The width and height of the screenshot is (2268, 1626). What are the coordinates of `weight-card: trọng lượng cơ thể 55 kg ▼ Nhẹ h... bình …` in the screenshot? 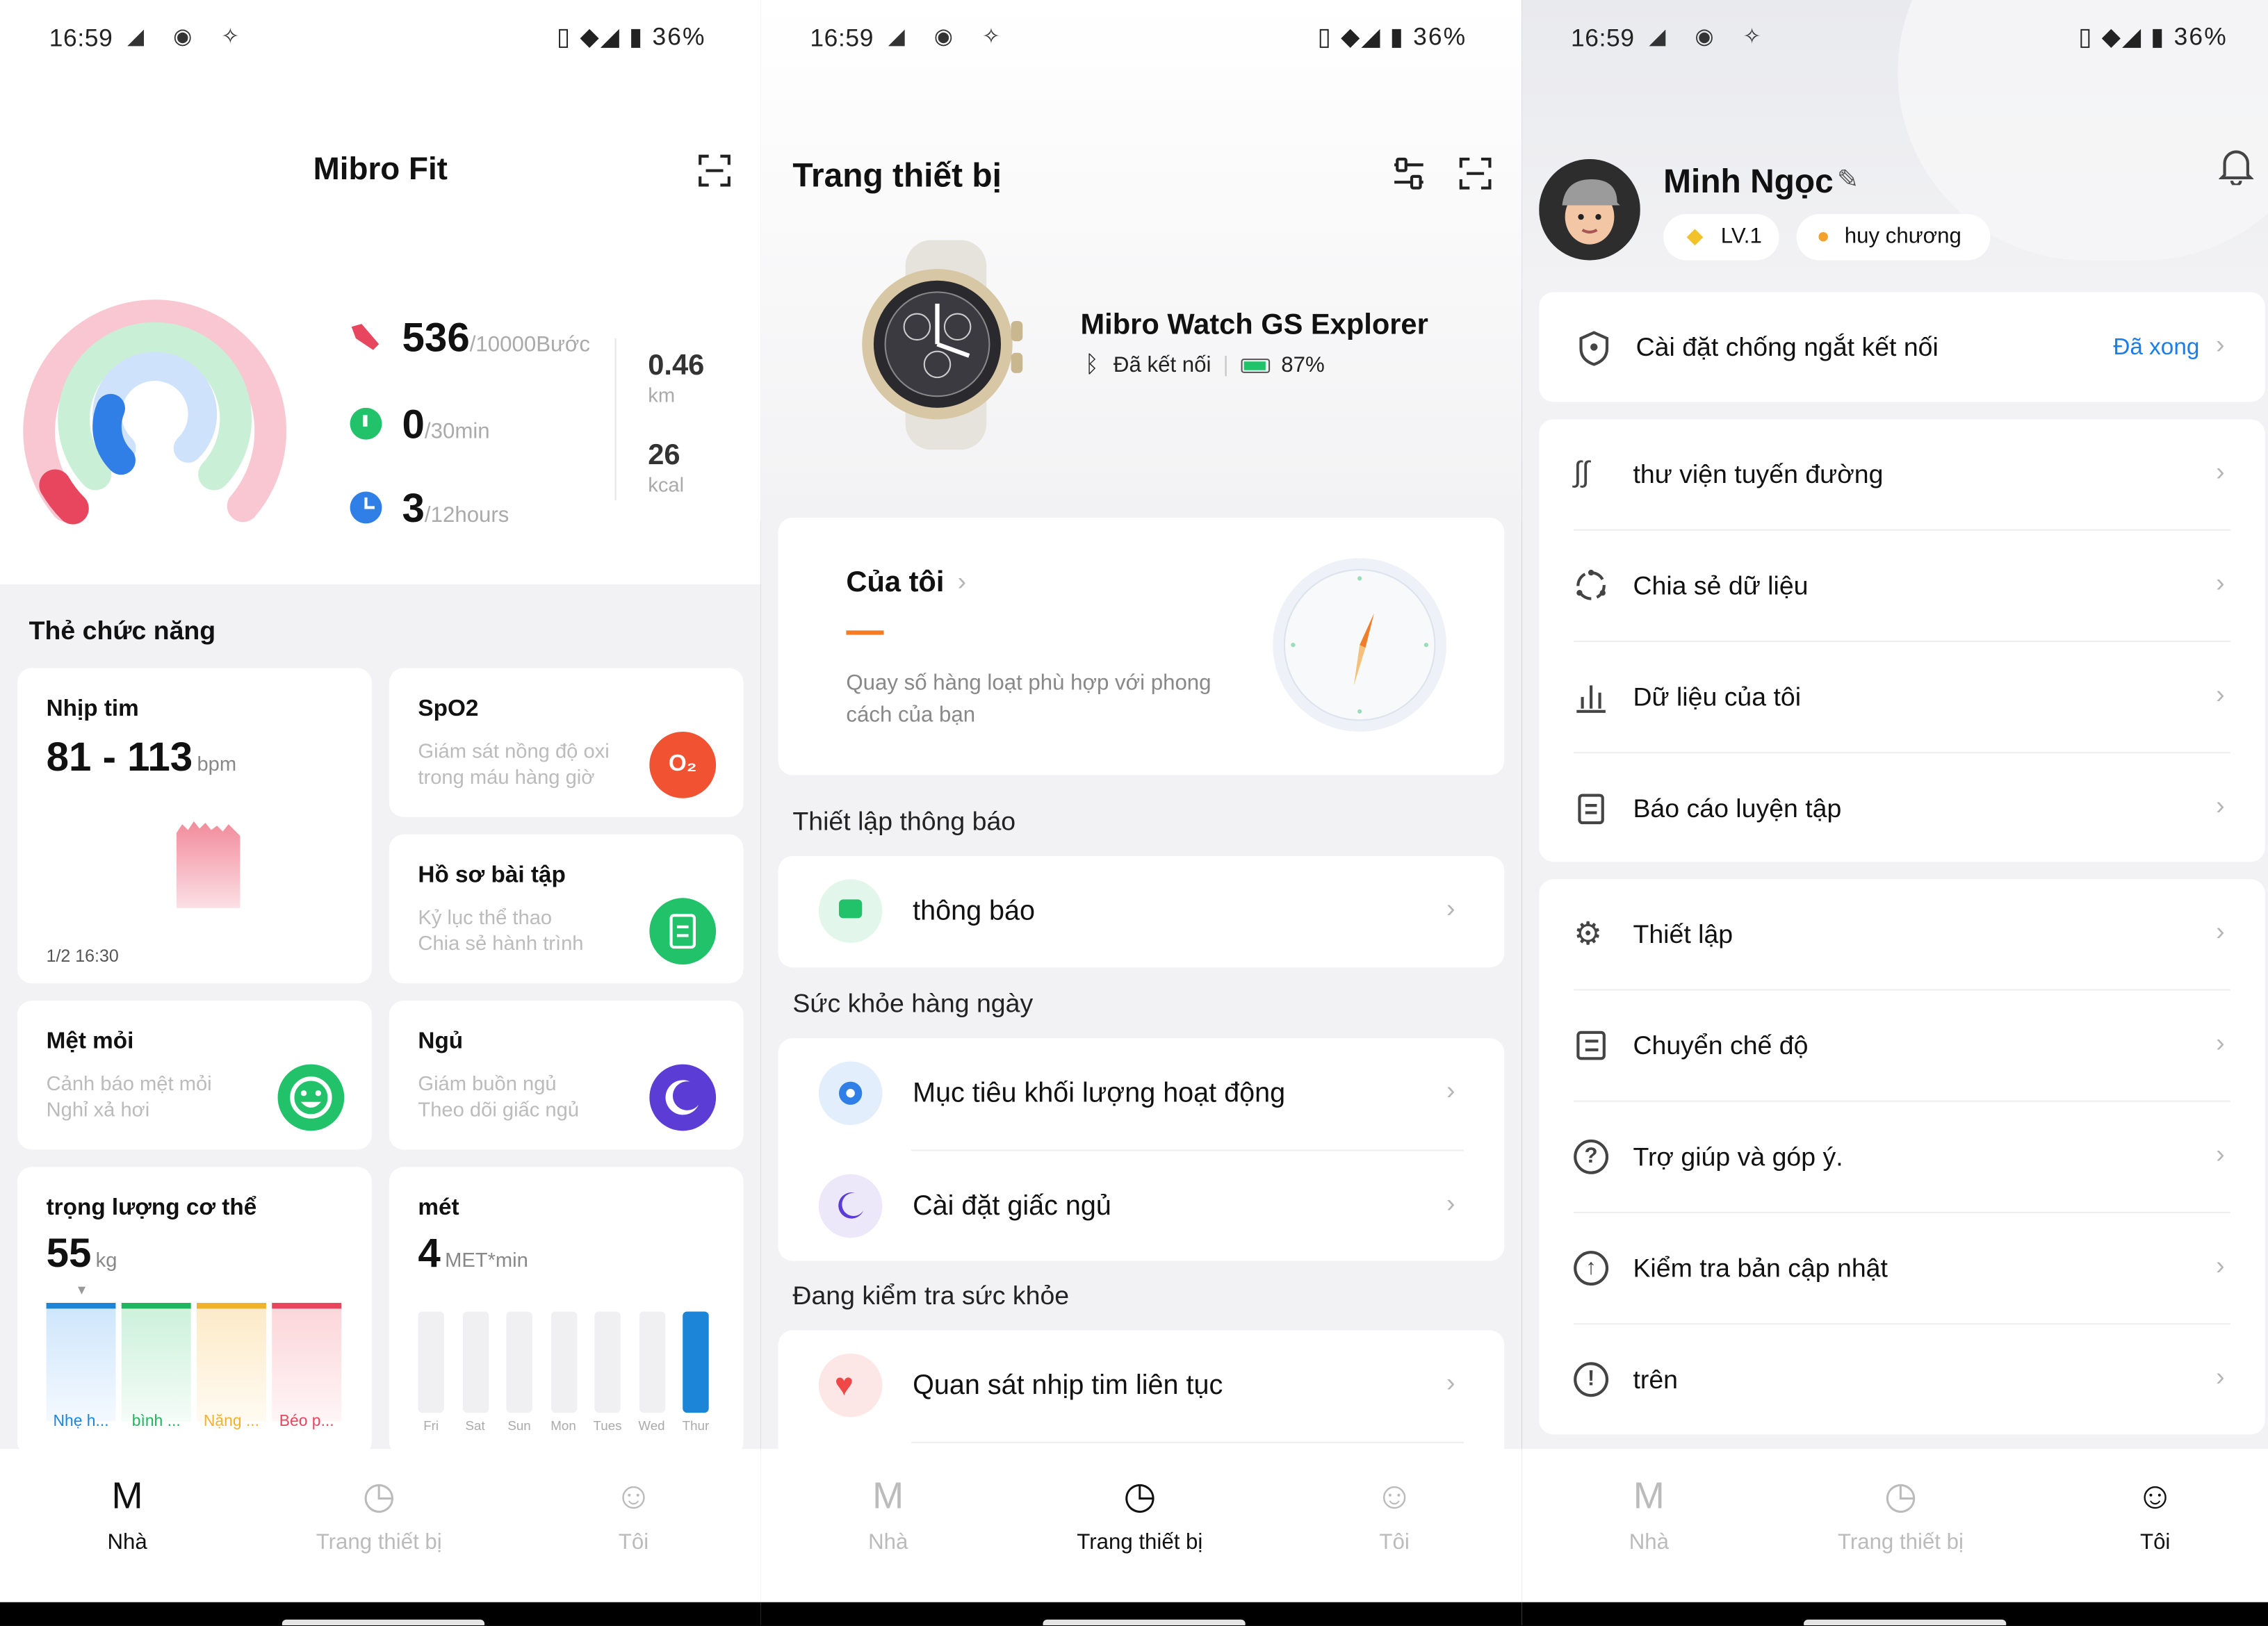 It's located at (194, 1311).